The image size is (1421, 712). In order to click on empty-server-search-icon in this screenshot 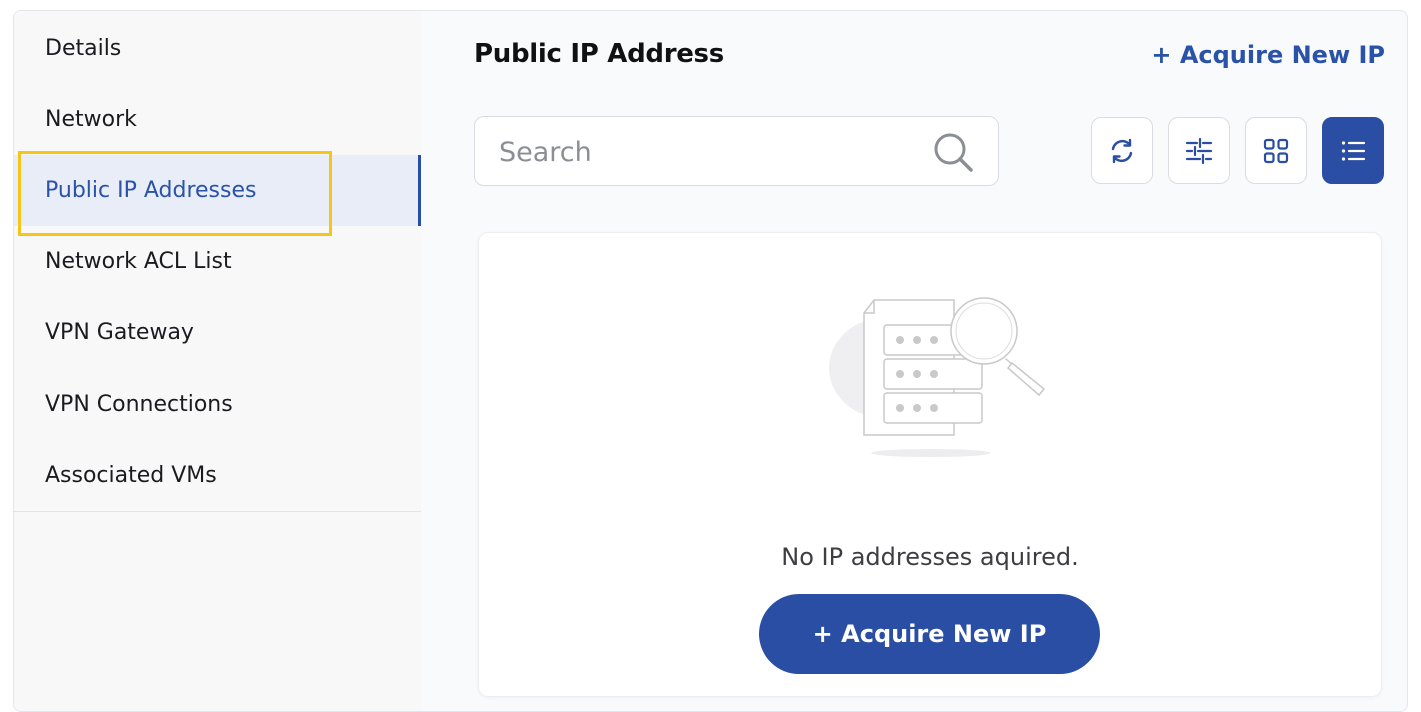, I will do `click(938, 377)`.